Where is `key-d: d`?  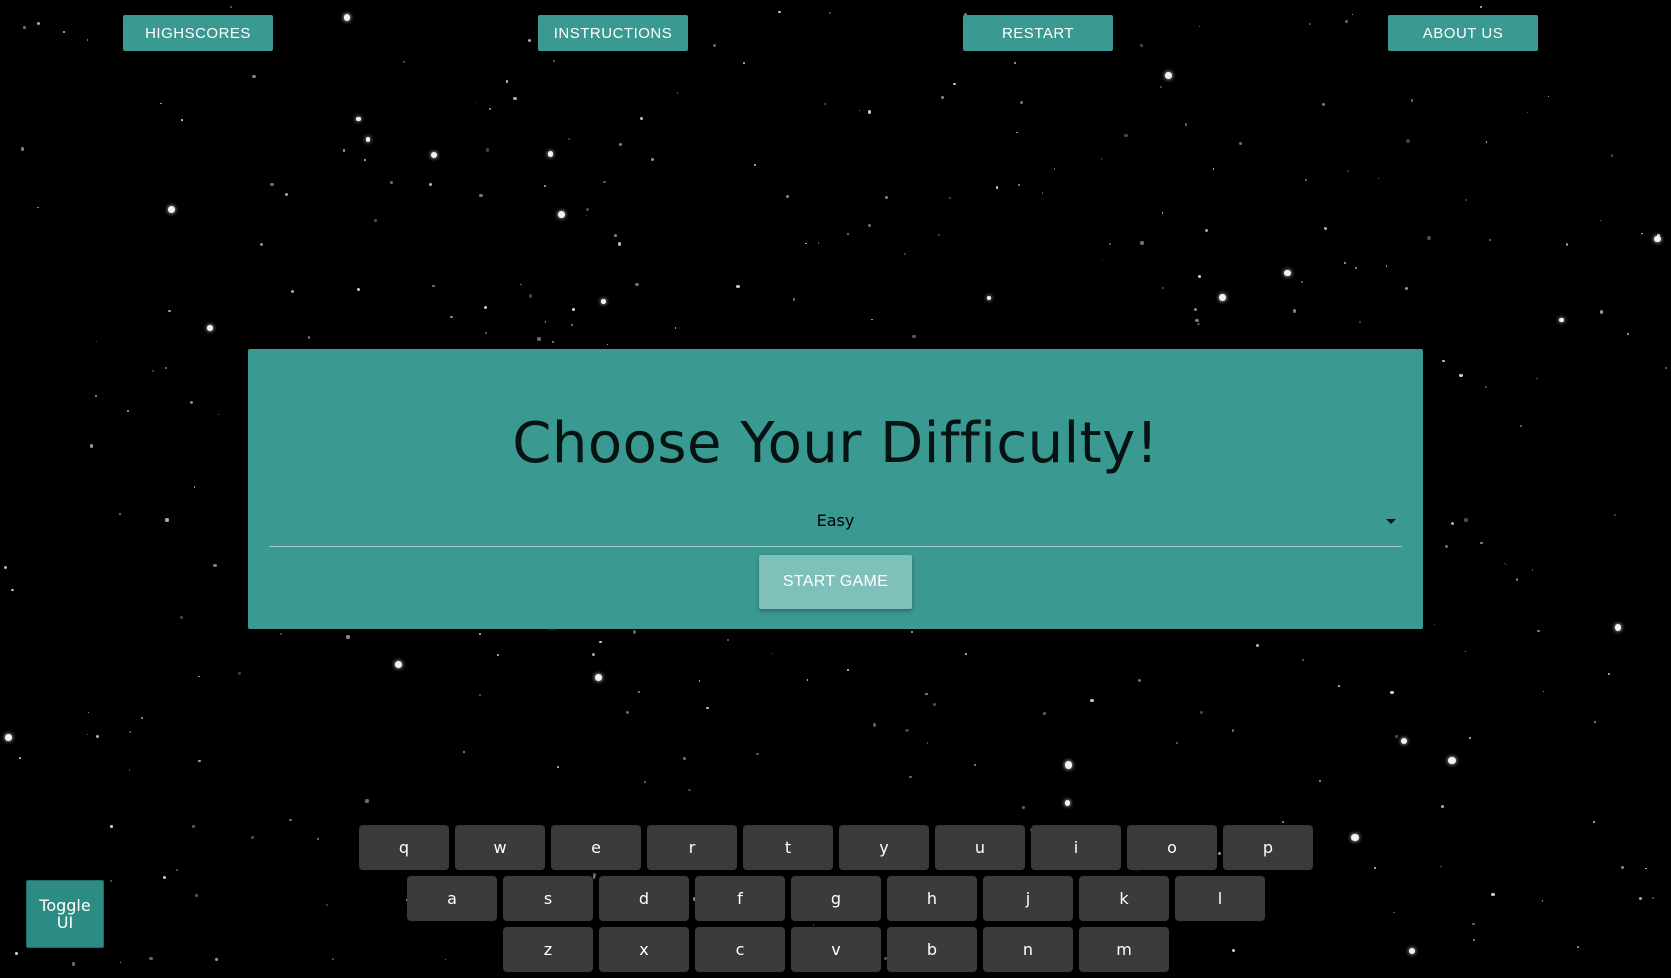
key-d: d is located at coordinates (644, 898).